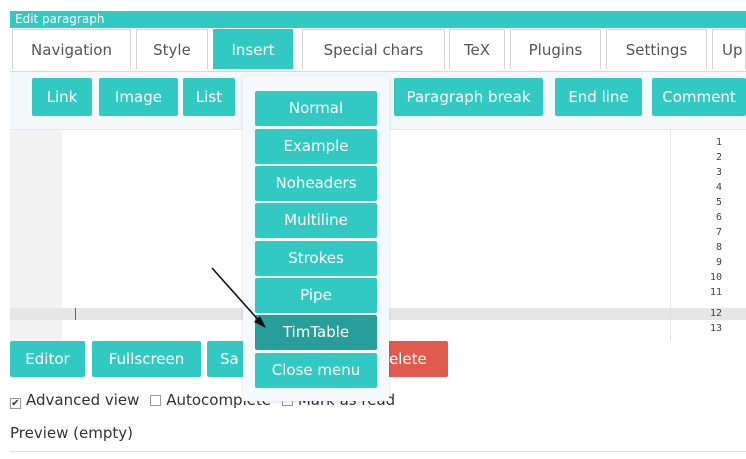  Describe the element at coordinates (238, 297) in the screenshot. I see `pointer-arrow-annotation` at that location.